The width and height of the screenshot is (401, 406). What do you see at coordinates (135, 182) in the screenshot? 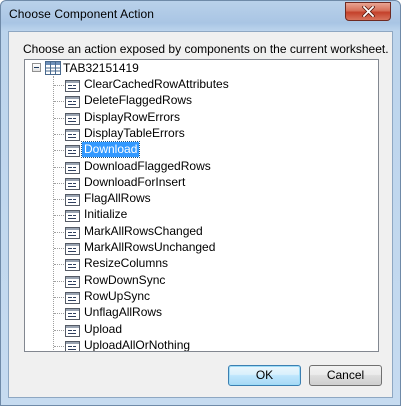
I see `tree-item-label: DownloadForInsert` at bounding box center [135, 182].